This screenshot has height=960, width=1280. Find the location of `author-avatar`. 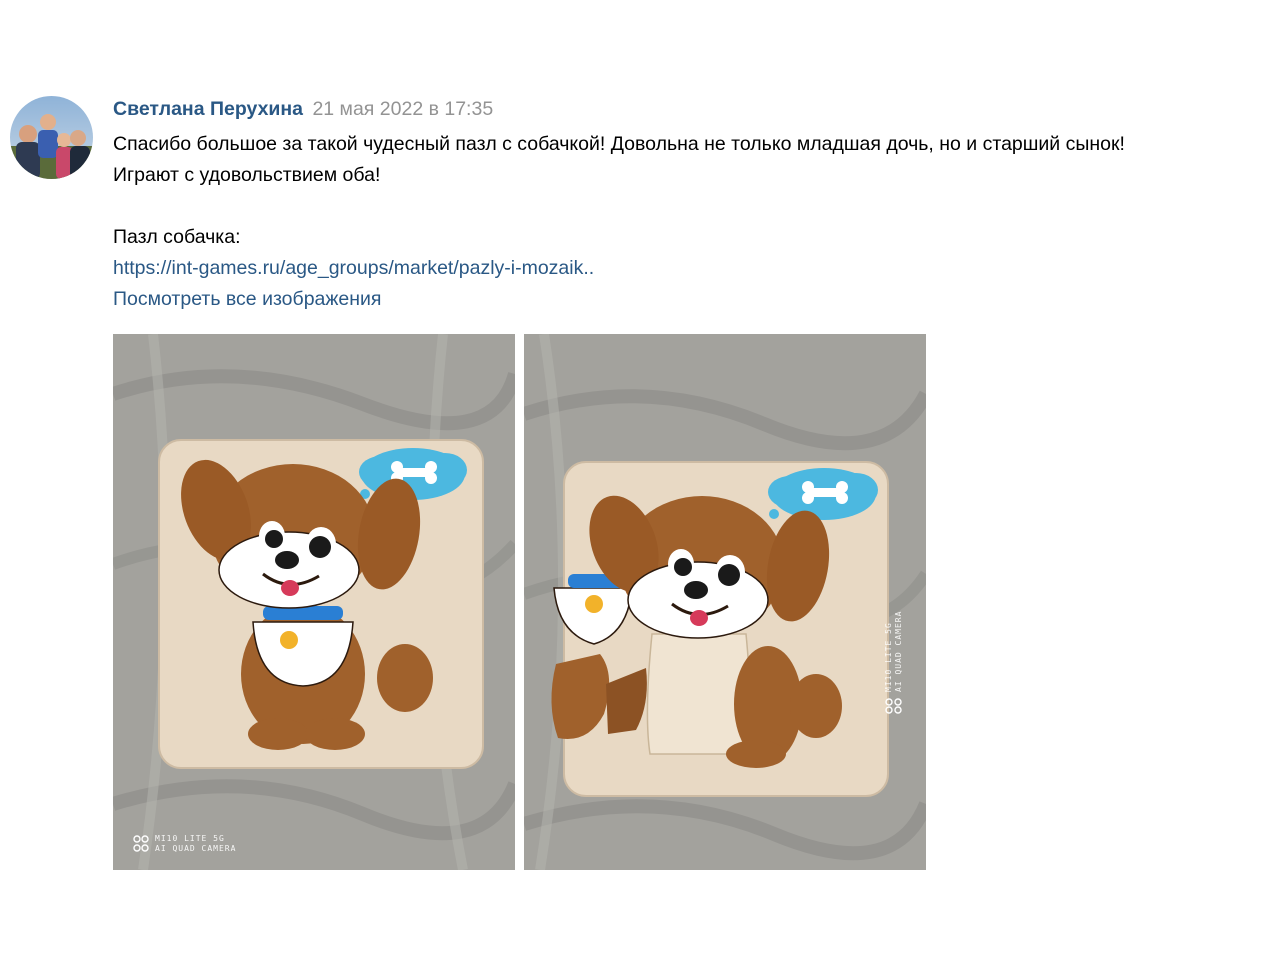

author-avatar is located at coordinates (51, 137).